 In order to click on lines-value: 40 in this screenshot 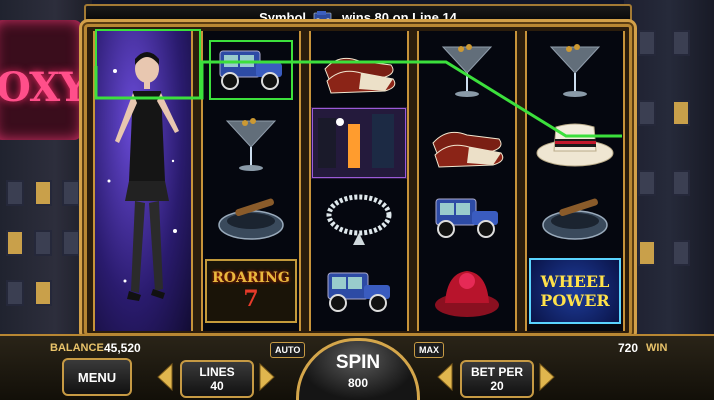, I will do `click(217, 386)`.